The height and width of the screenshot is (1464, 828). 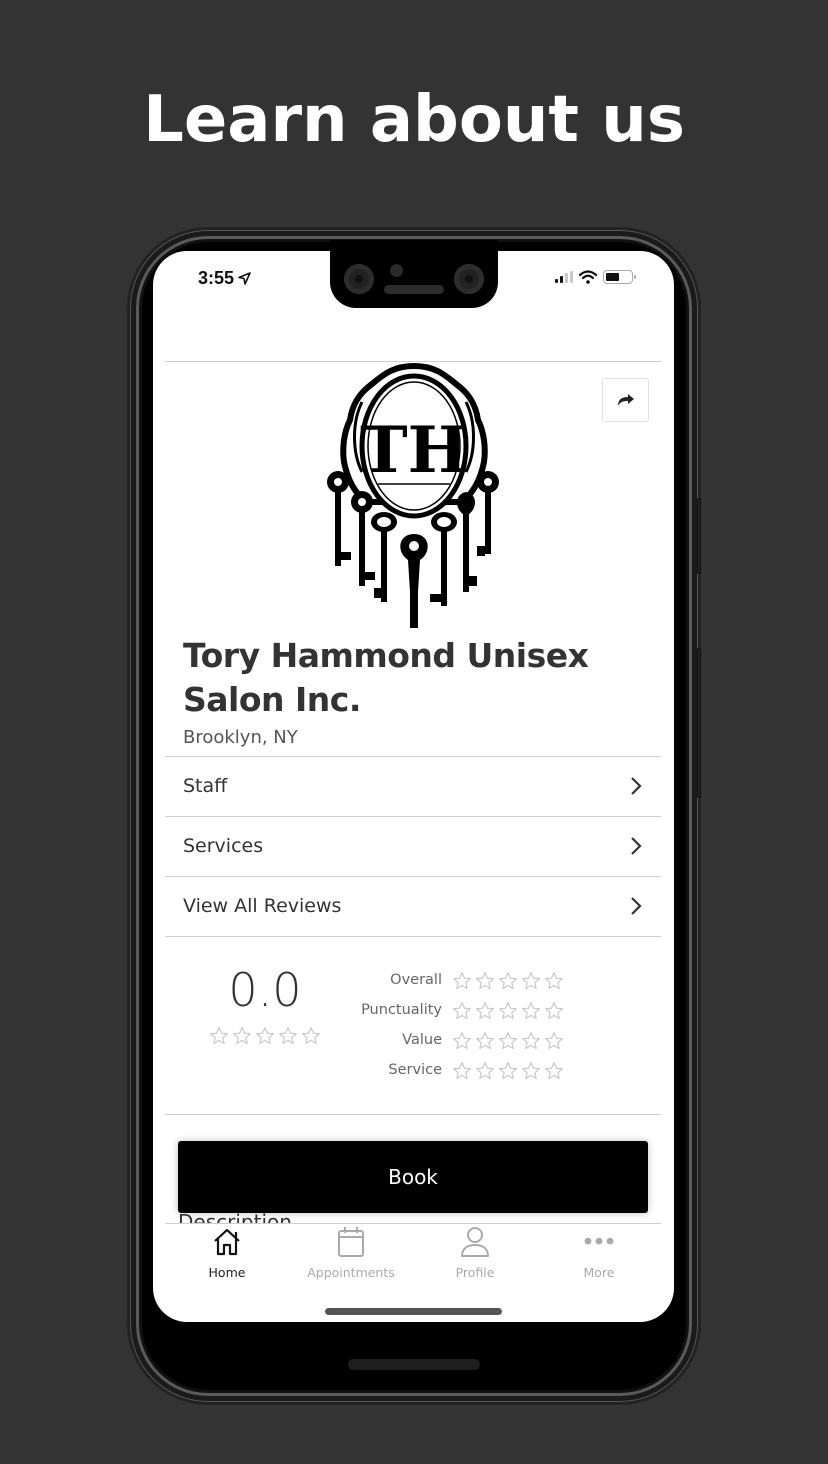 What do you see at coordinates (240, 737) in the screenshot?
I see `business-location: Brooklyn, NY` at bounding box center [240, 737].